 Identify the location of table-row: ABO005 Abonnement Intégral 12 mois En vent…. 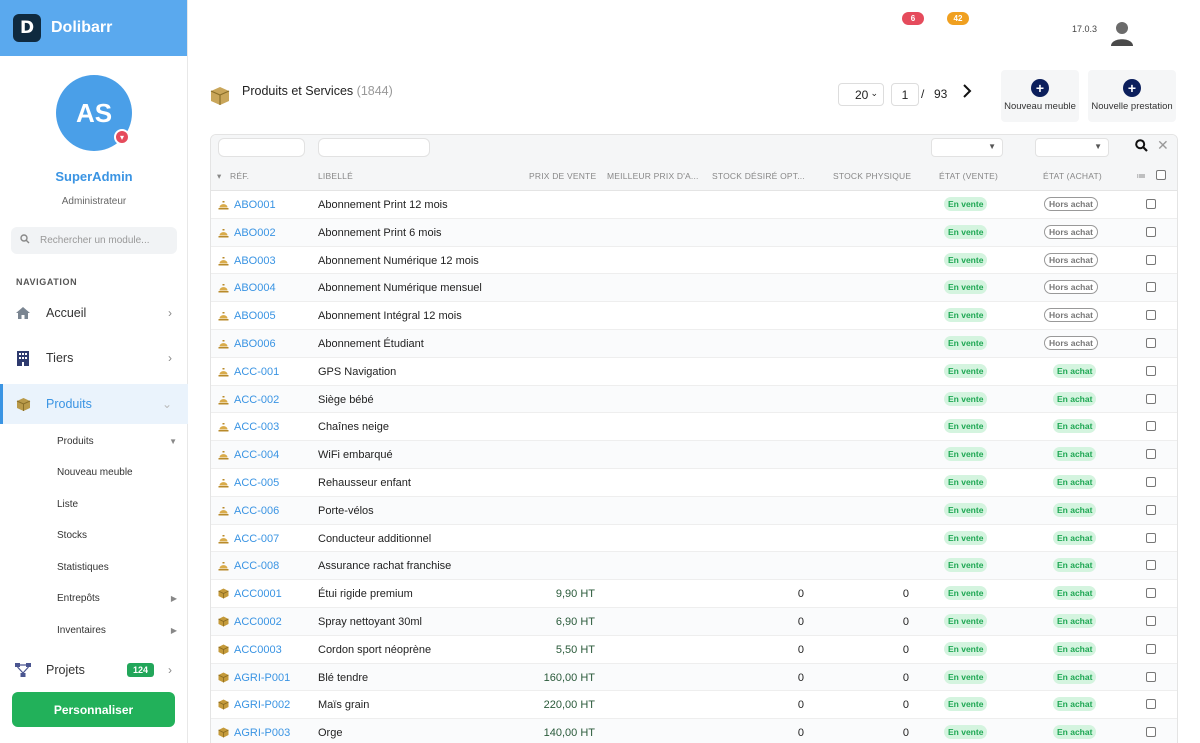
(694, 316).